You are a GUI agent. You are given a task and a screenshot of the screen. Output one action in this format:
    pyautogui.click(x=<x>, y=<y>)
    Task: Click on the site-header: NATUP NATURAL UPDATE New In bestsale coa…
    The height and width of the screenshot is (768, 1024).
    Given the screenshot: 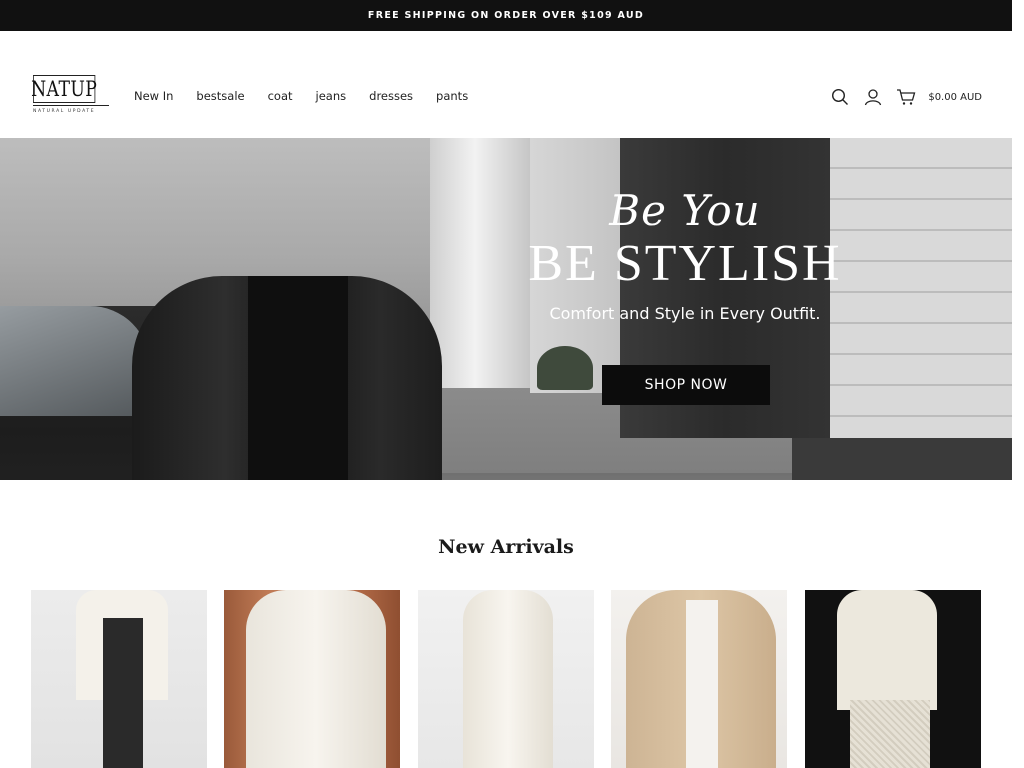 What is the action you would take?
    pyautogui.click(x=506, y=84)
    